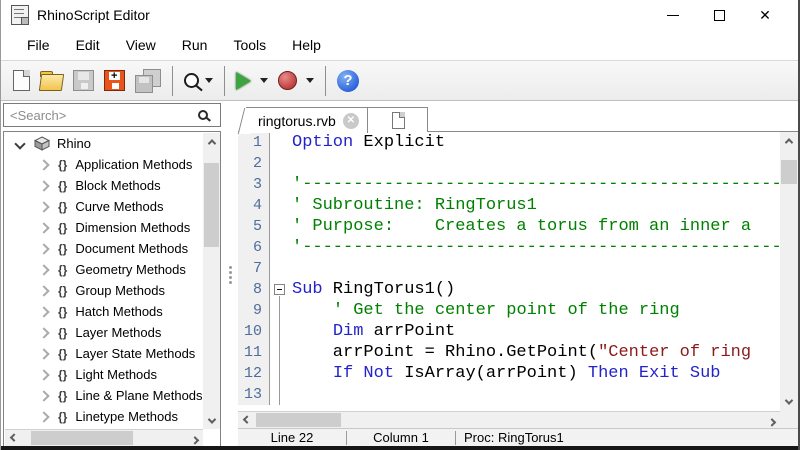 This screenshot has width=800, height=450. What do you see at coordinates (103, 416) in the screenshot?
I see `tree-item-linetype-methods: {} Linetype Methods` at bounding box center [103, 416].